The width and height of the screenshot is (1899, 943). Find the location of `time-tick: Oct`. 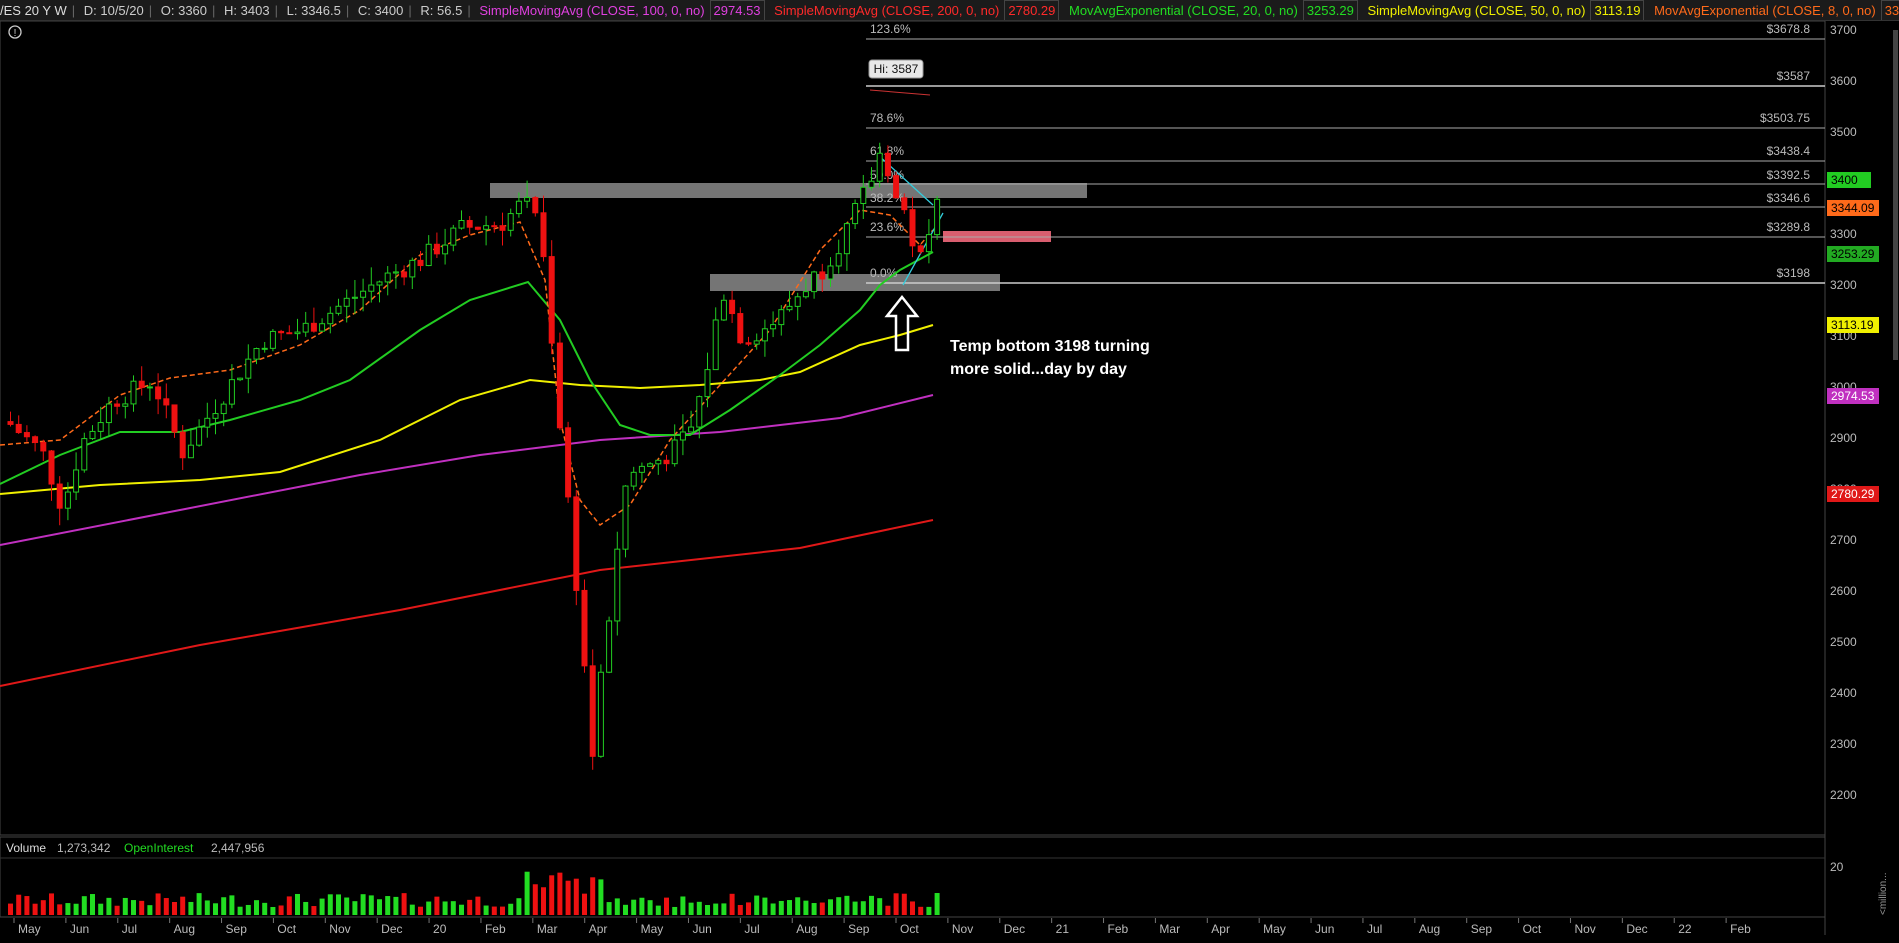

time-tick: Oct is located at coordinates (286, 929).